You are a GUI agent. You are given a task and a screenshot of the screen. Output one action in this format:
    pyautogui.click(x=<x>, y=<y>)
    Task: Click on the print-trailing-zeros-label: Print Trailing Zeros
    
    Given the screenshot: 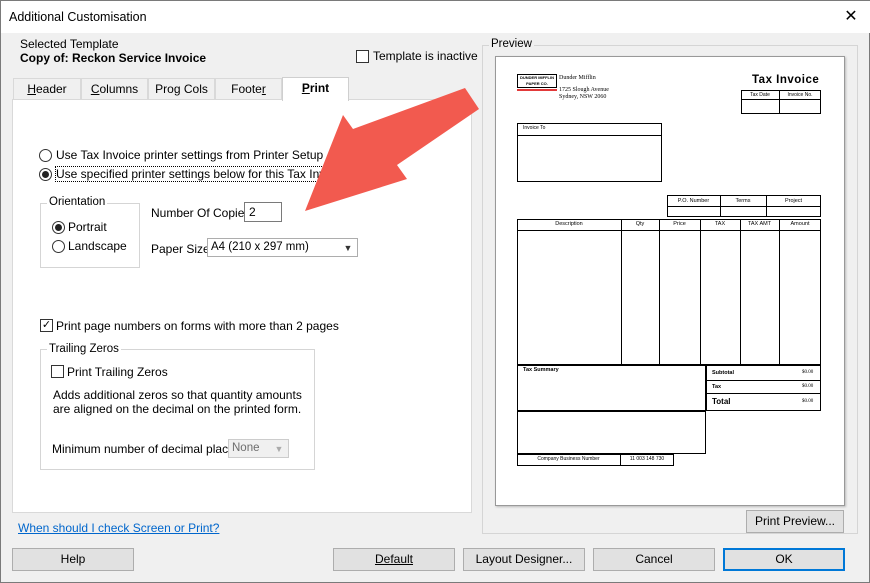 What is the action you would take?
    pyautogui.click(x=117, y=372)
    